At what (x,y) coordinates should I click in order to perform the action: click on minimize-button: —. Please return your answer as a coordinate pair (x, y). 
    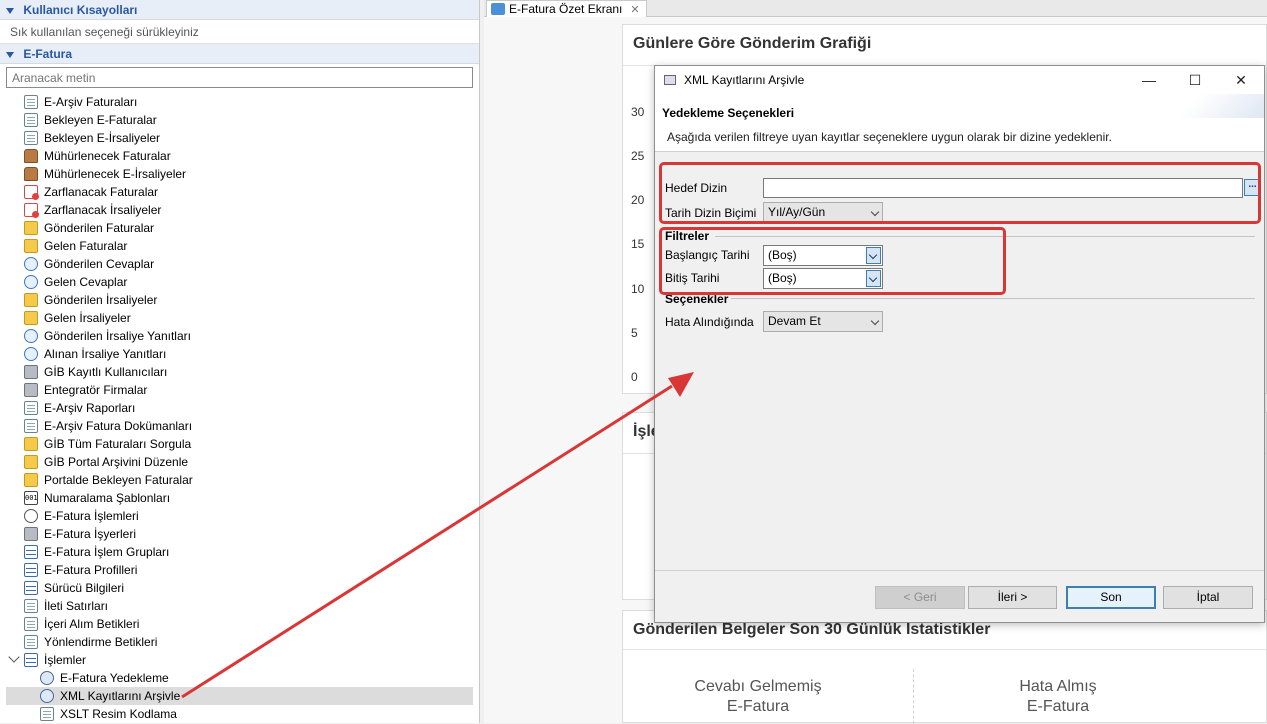
    Looking at the image, I should click on (1149, 80).